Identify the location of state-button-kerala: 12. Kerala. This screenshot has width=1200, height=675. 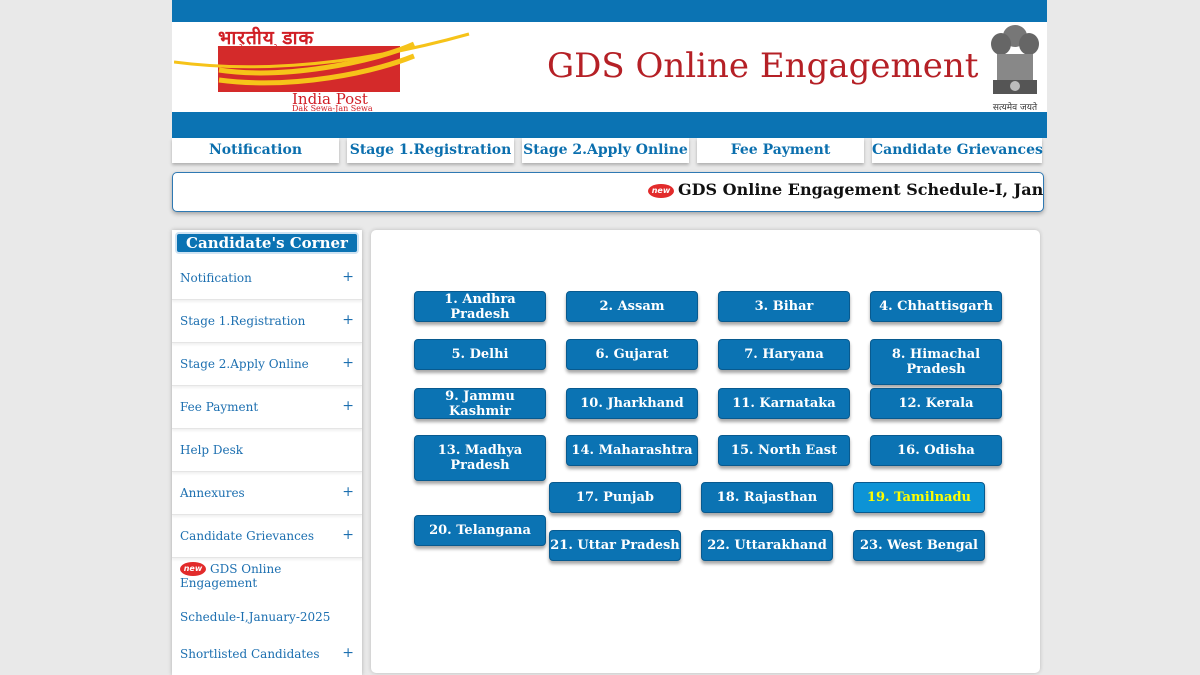
(936, 403).